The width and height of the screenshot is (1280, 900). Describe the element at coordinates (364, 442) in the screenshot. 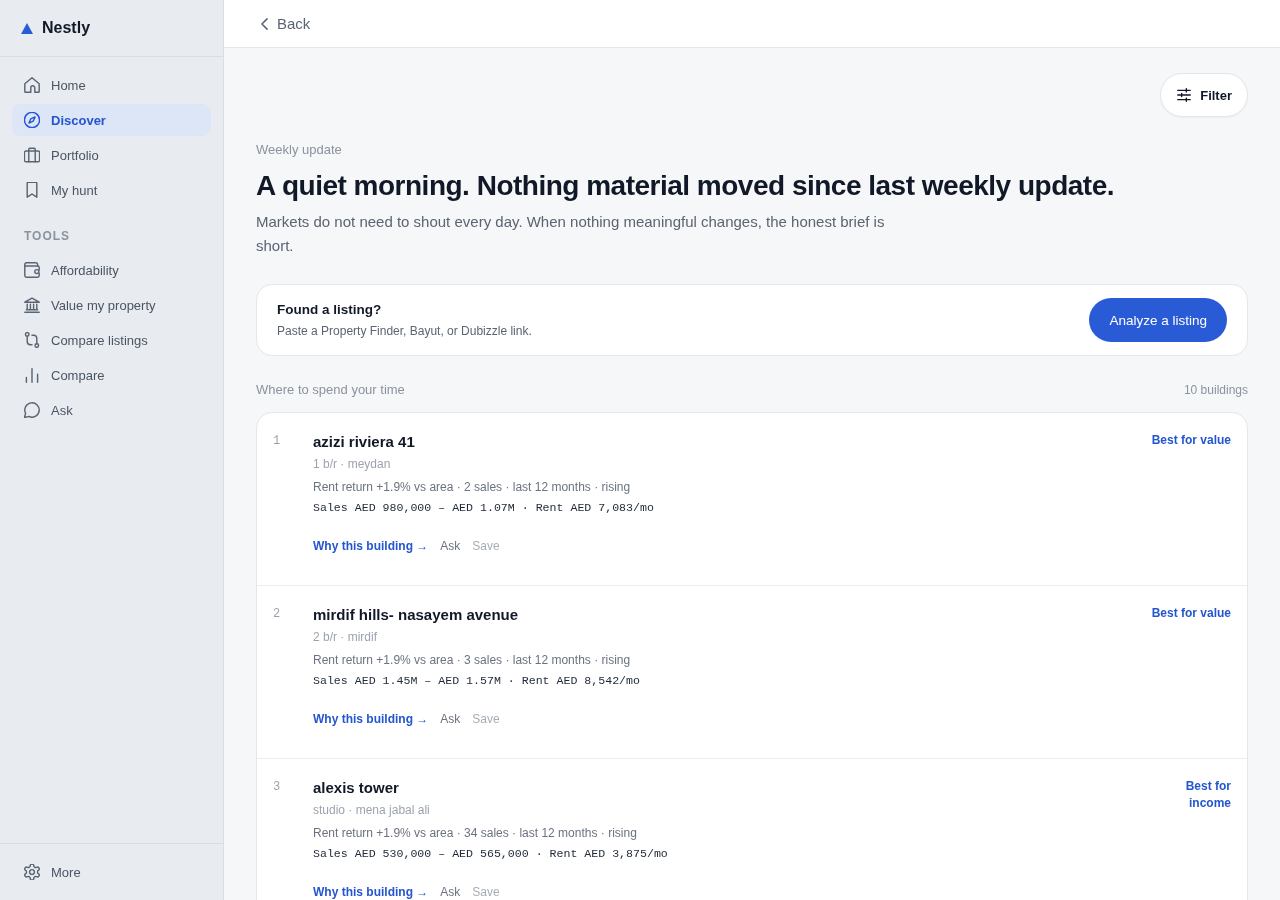

I see `building-name: azizi riviera 41` at that location.